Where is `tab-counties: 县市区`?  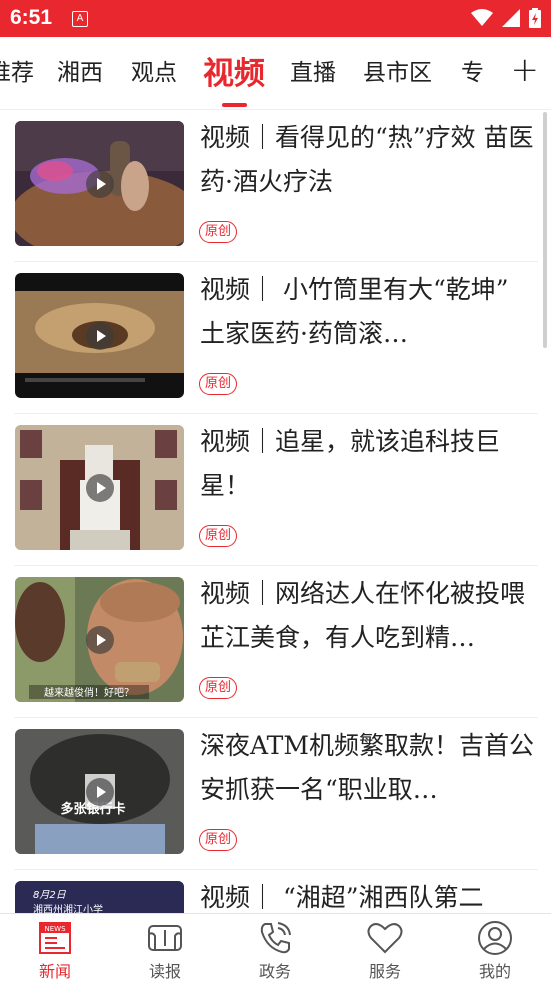 tab-counties: 县市区 is located at coordinates (397, 70).